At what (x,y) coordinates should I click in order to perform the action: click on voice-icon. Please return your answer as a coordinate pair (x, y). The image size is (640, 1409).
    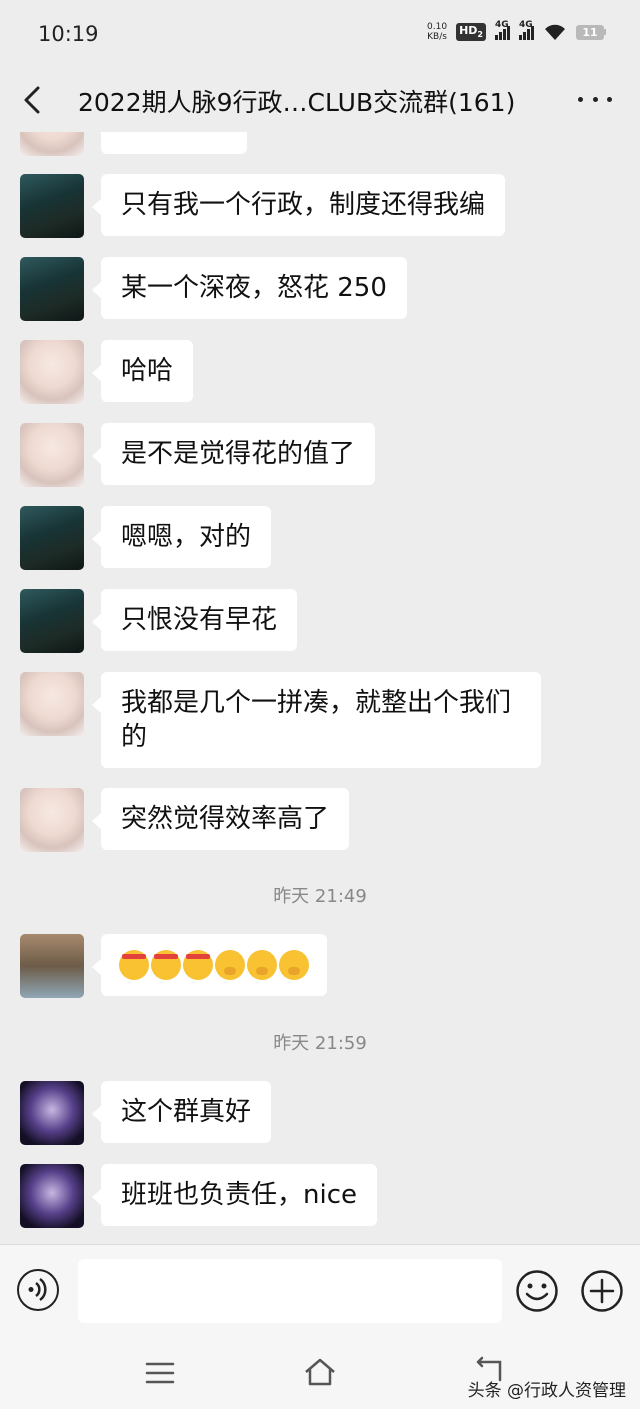
    Looking at the image, I should click on (37, 1289).